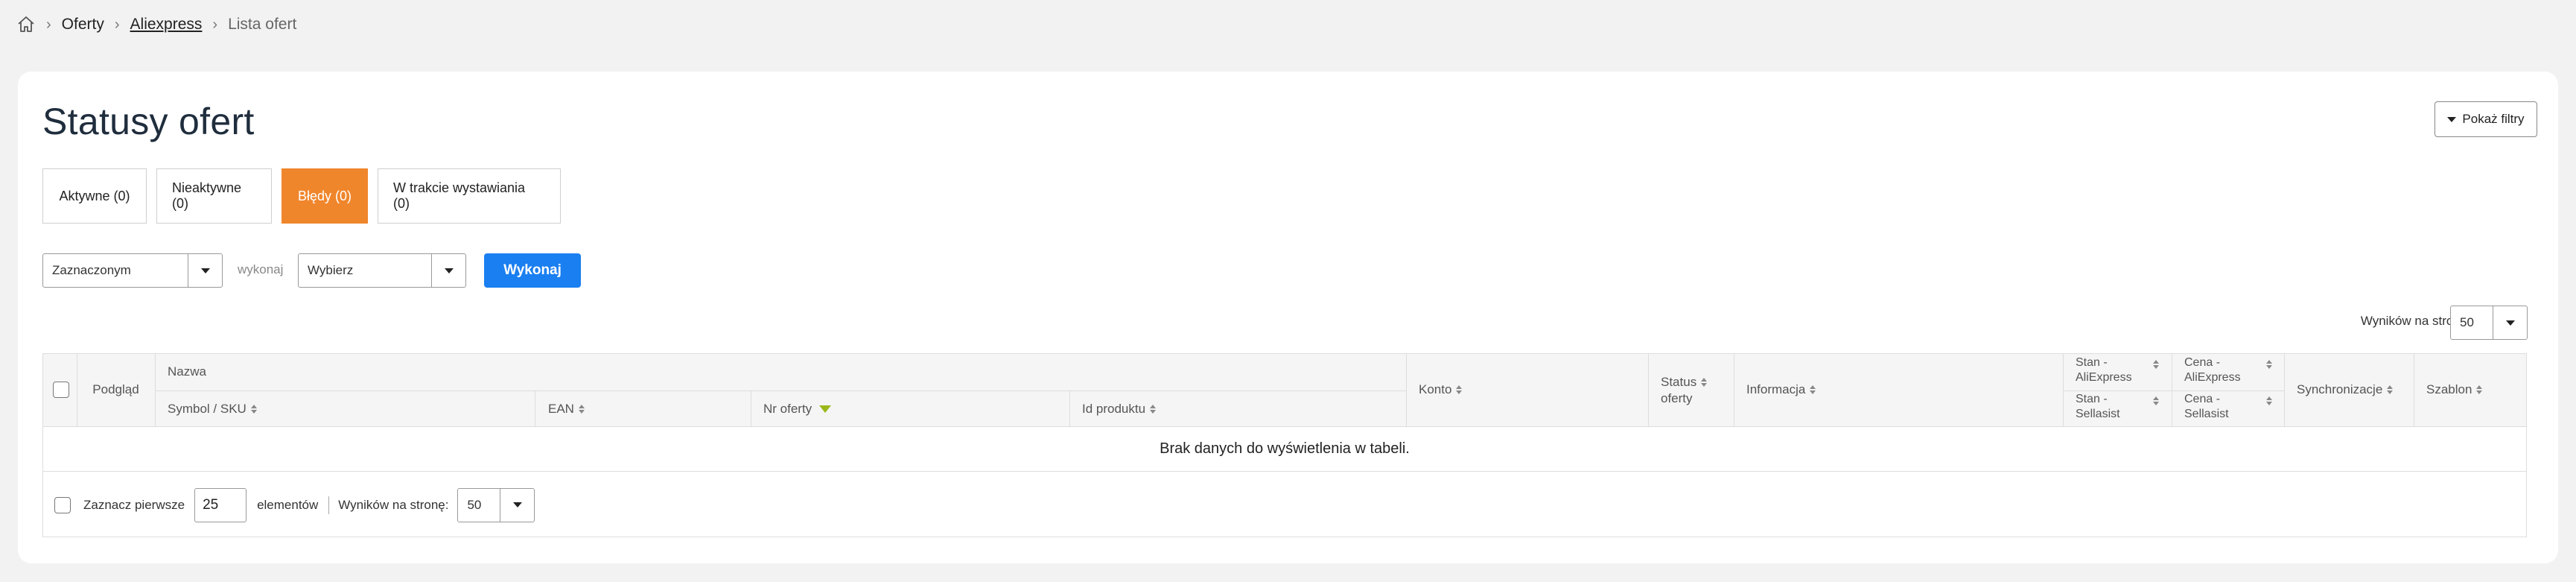  Describe the element at coordinates (382, 270) in the screenshot. I see `action-select: Wybierz` at that location.